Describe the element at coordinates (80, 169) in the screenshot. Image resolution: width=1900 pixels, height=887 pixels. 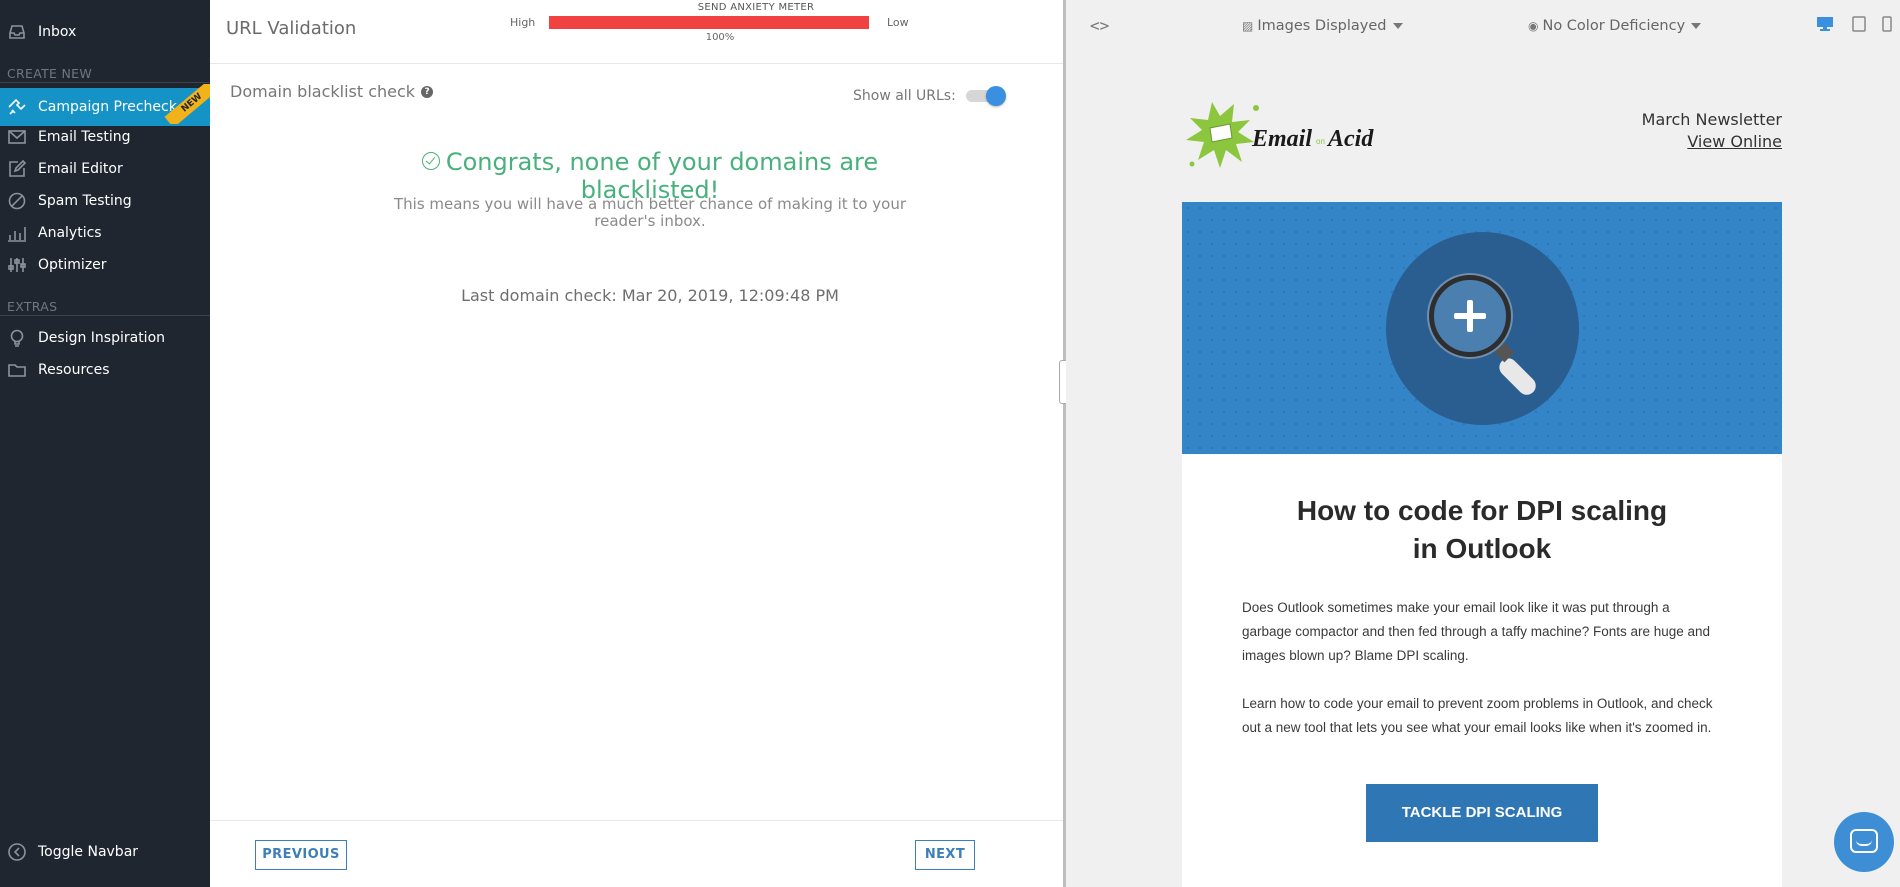
I see `sidebar-item-label: Email Editor` at that location.